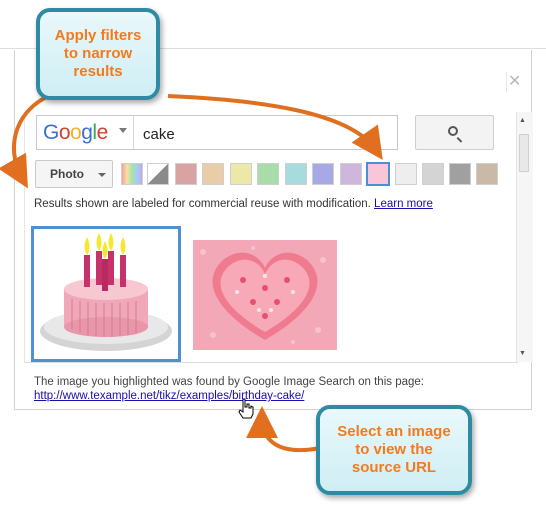 This screenshot has width=546, height=510. Describe the element at coordinates (268, 134) in the screenshot. I see `search-input` at that location.